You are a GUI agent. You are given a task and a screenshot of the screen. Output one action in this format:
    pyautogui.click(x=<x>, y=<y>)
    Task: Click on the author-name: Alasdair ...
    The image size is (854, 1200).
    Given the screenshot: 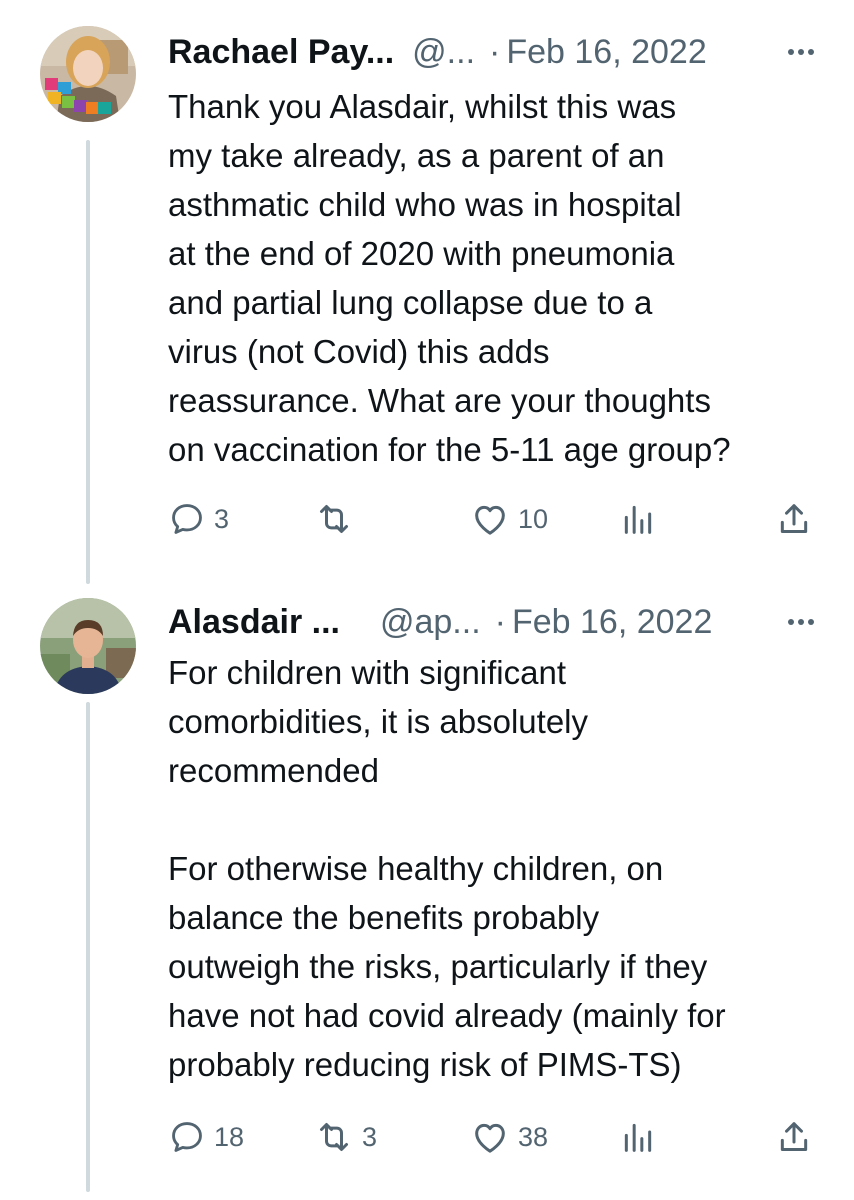 What is the action you would take?
    pyautogui.click(x=254, y=622)
    